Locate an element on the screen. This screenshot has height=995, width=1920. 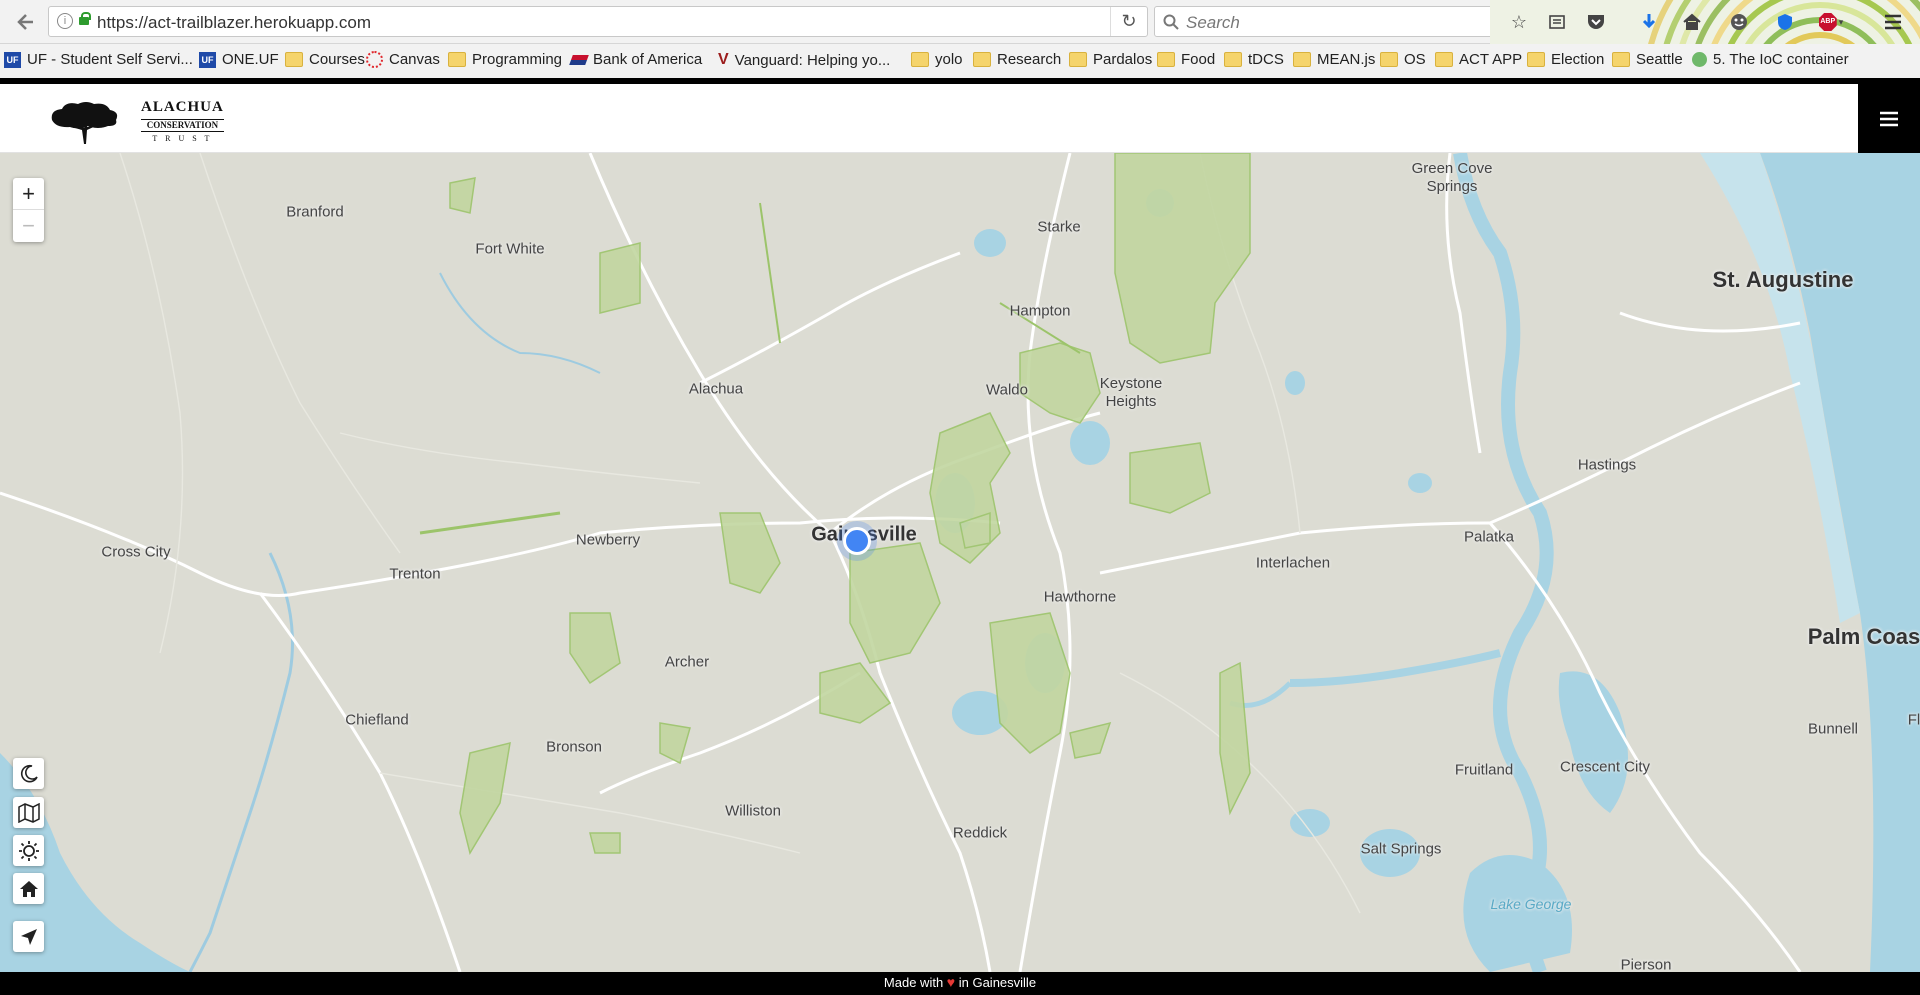
bookmark-seattle: Seattle is located at coordinates (1647, 59).